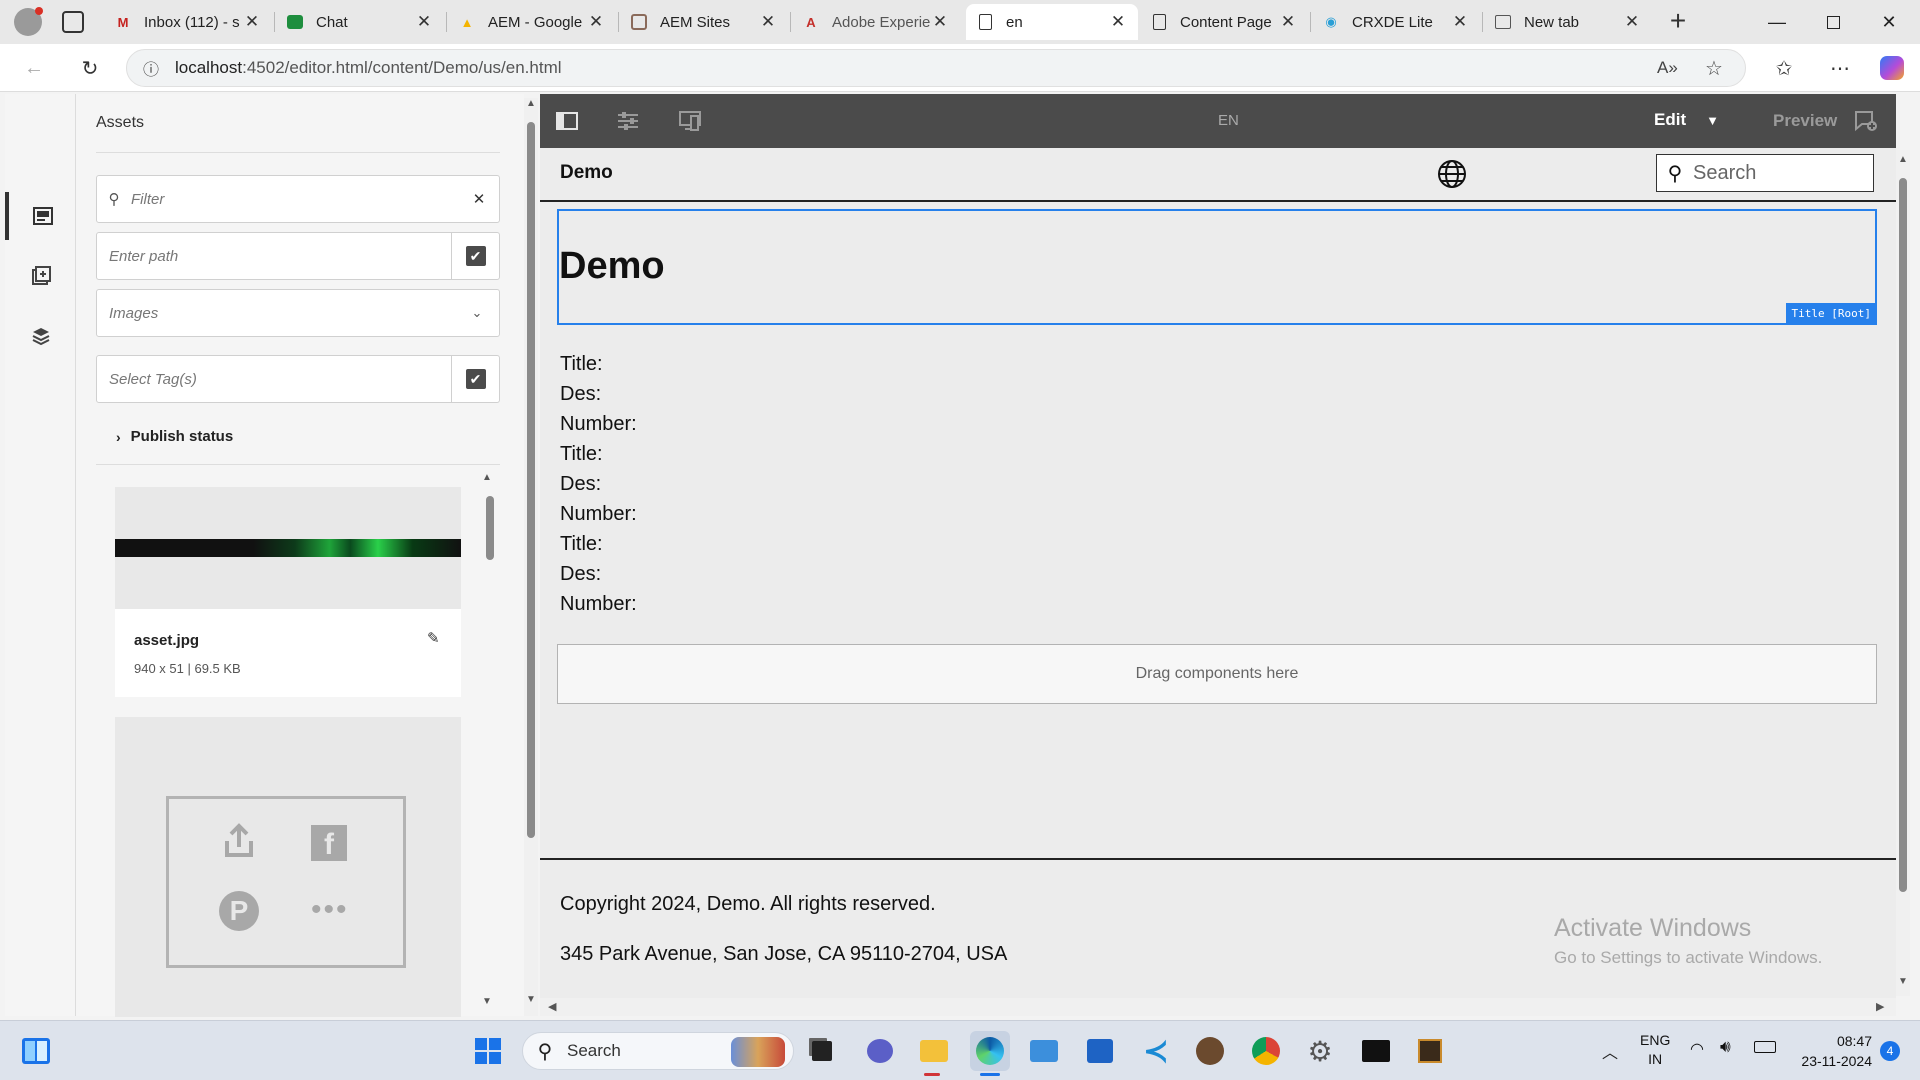 This screenshot has width=1920, height=1080. What do you see at coordinates (479, 199) in the screenshot?
I see `clear-filter-icon: ✕` at bounding box center [479, 199].